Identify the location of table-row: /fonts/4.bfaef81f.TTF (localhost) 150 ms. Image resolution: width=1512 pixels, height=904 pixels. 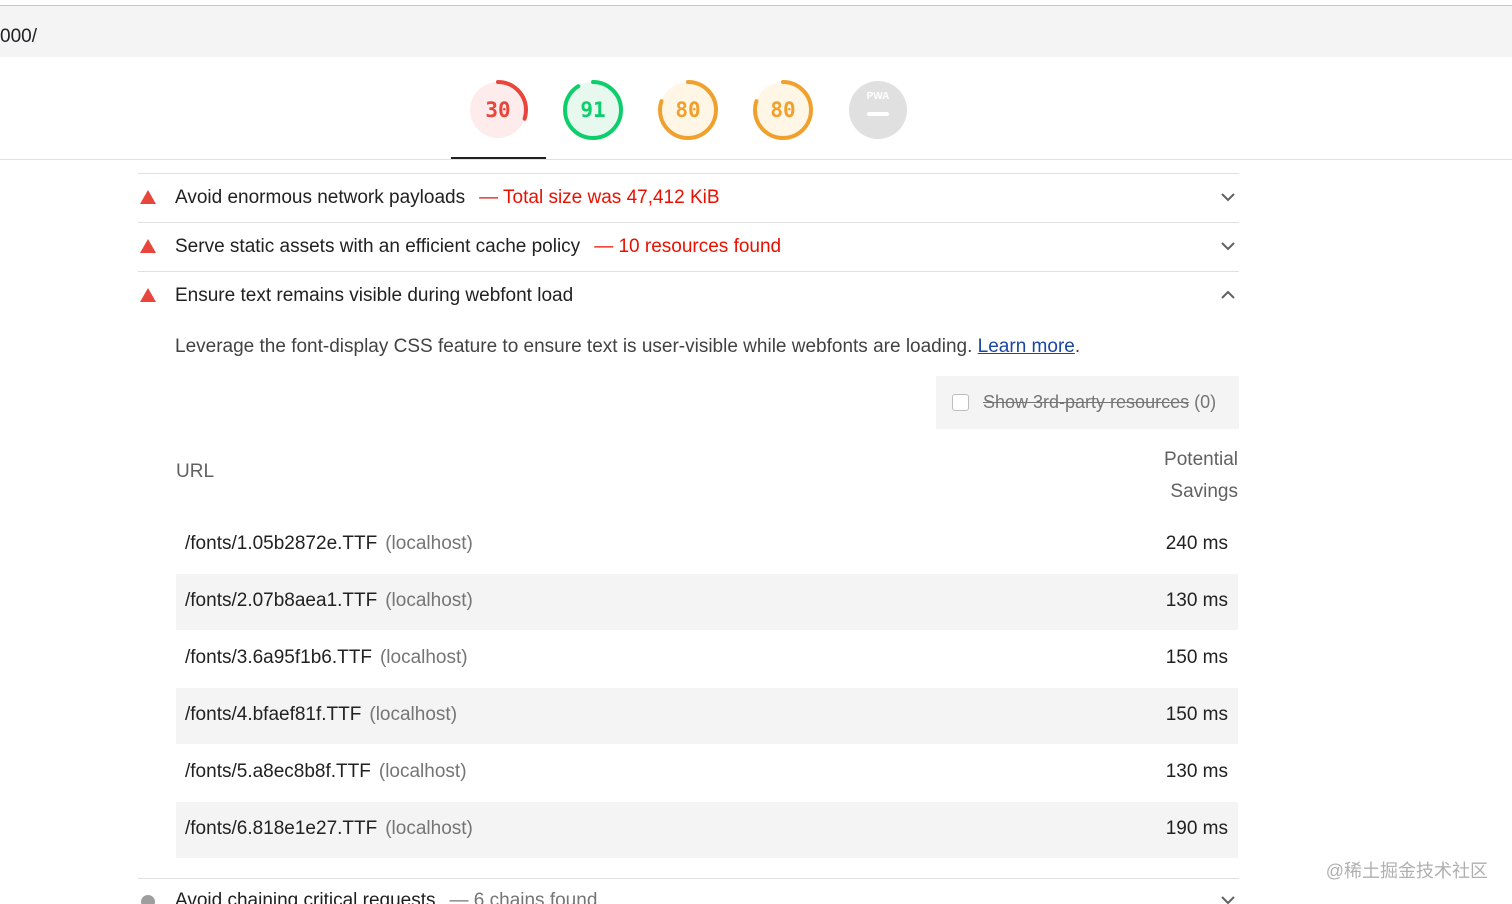
(707, 716).